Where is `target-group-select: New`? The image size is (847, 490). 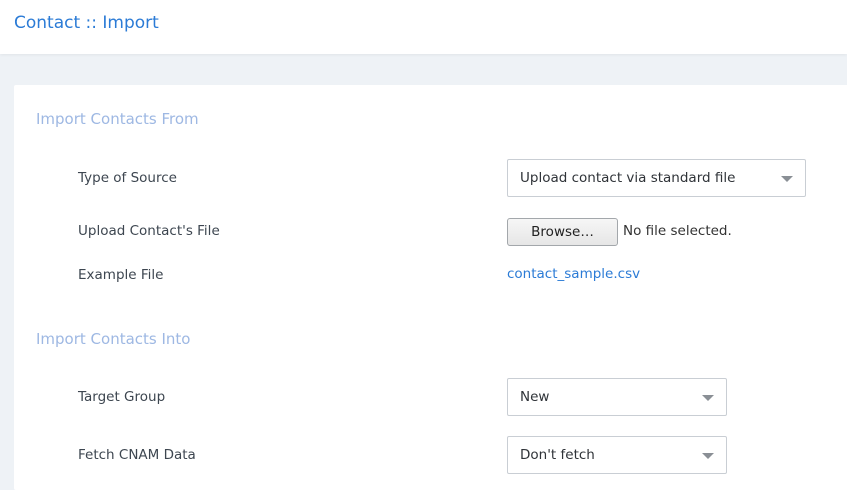
target-group-select: New is located at coordinates (617, 397).